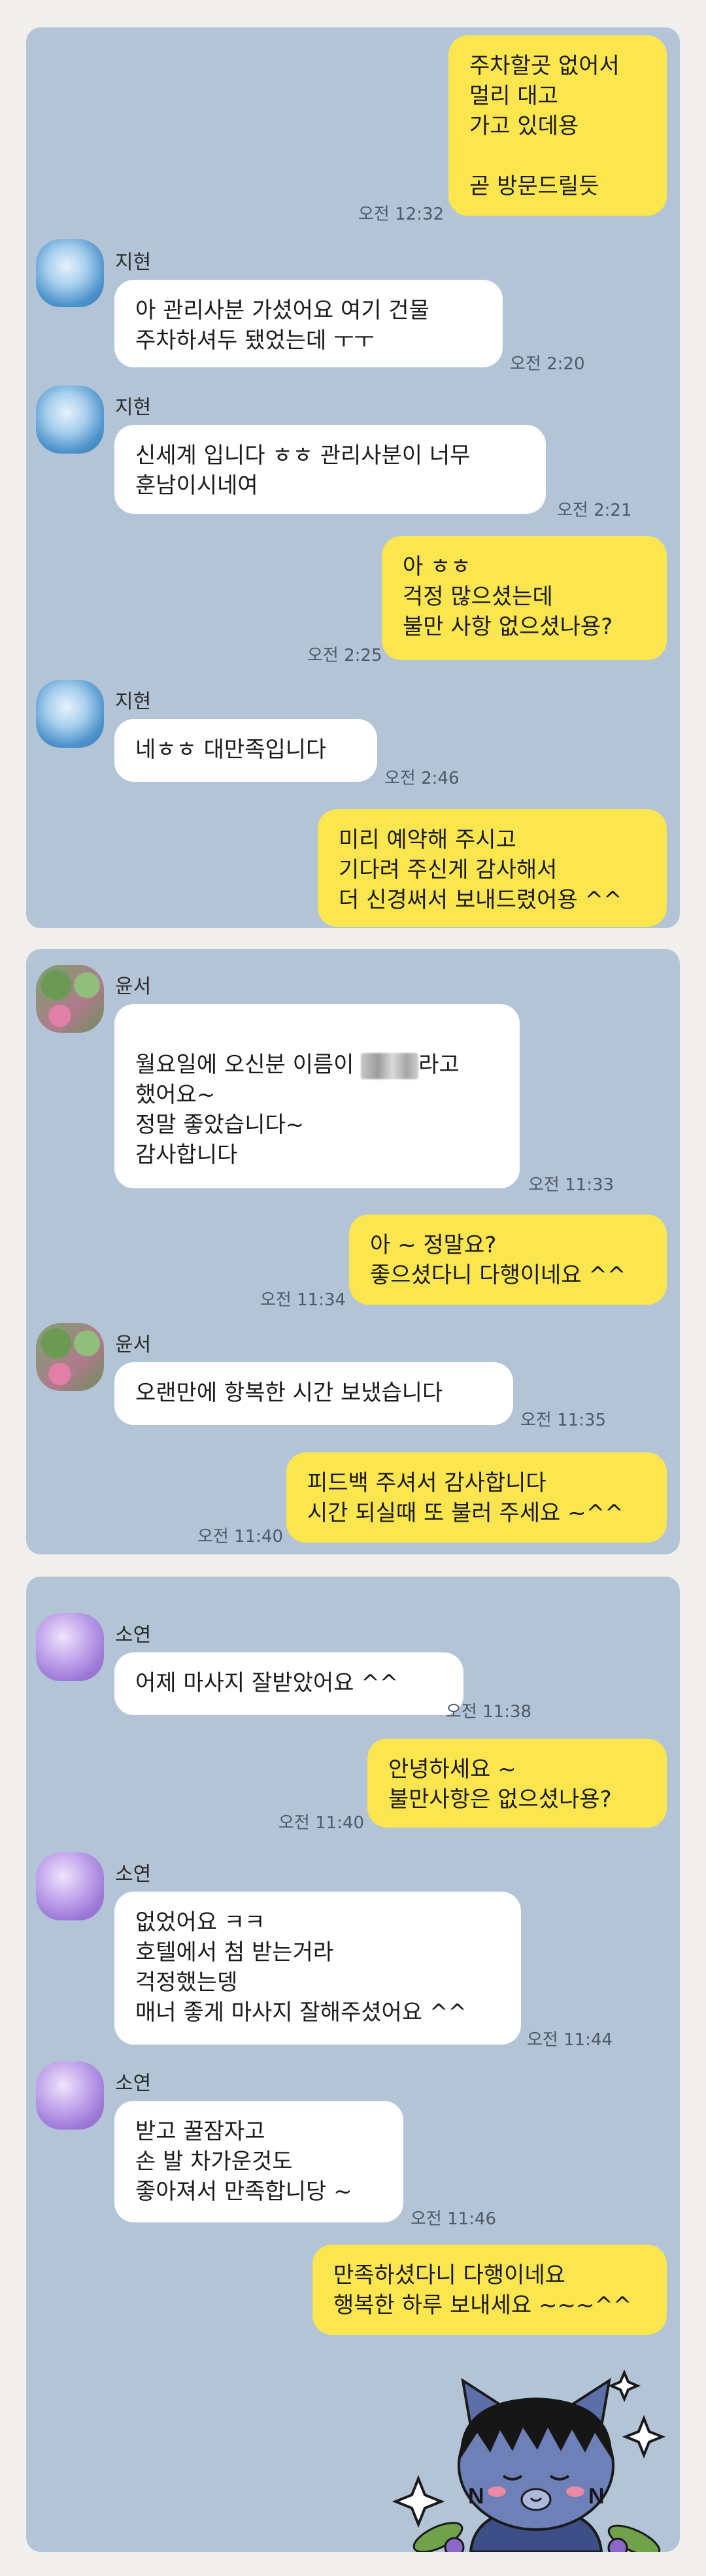  What do you see at coordinates (571, 1185) in the screenshot?
I see `message-time: 오전 11:33` at bounding box center [571, 1185].